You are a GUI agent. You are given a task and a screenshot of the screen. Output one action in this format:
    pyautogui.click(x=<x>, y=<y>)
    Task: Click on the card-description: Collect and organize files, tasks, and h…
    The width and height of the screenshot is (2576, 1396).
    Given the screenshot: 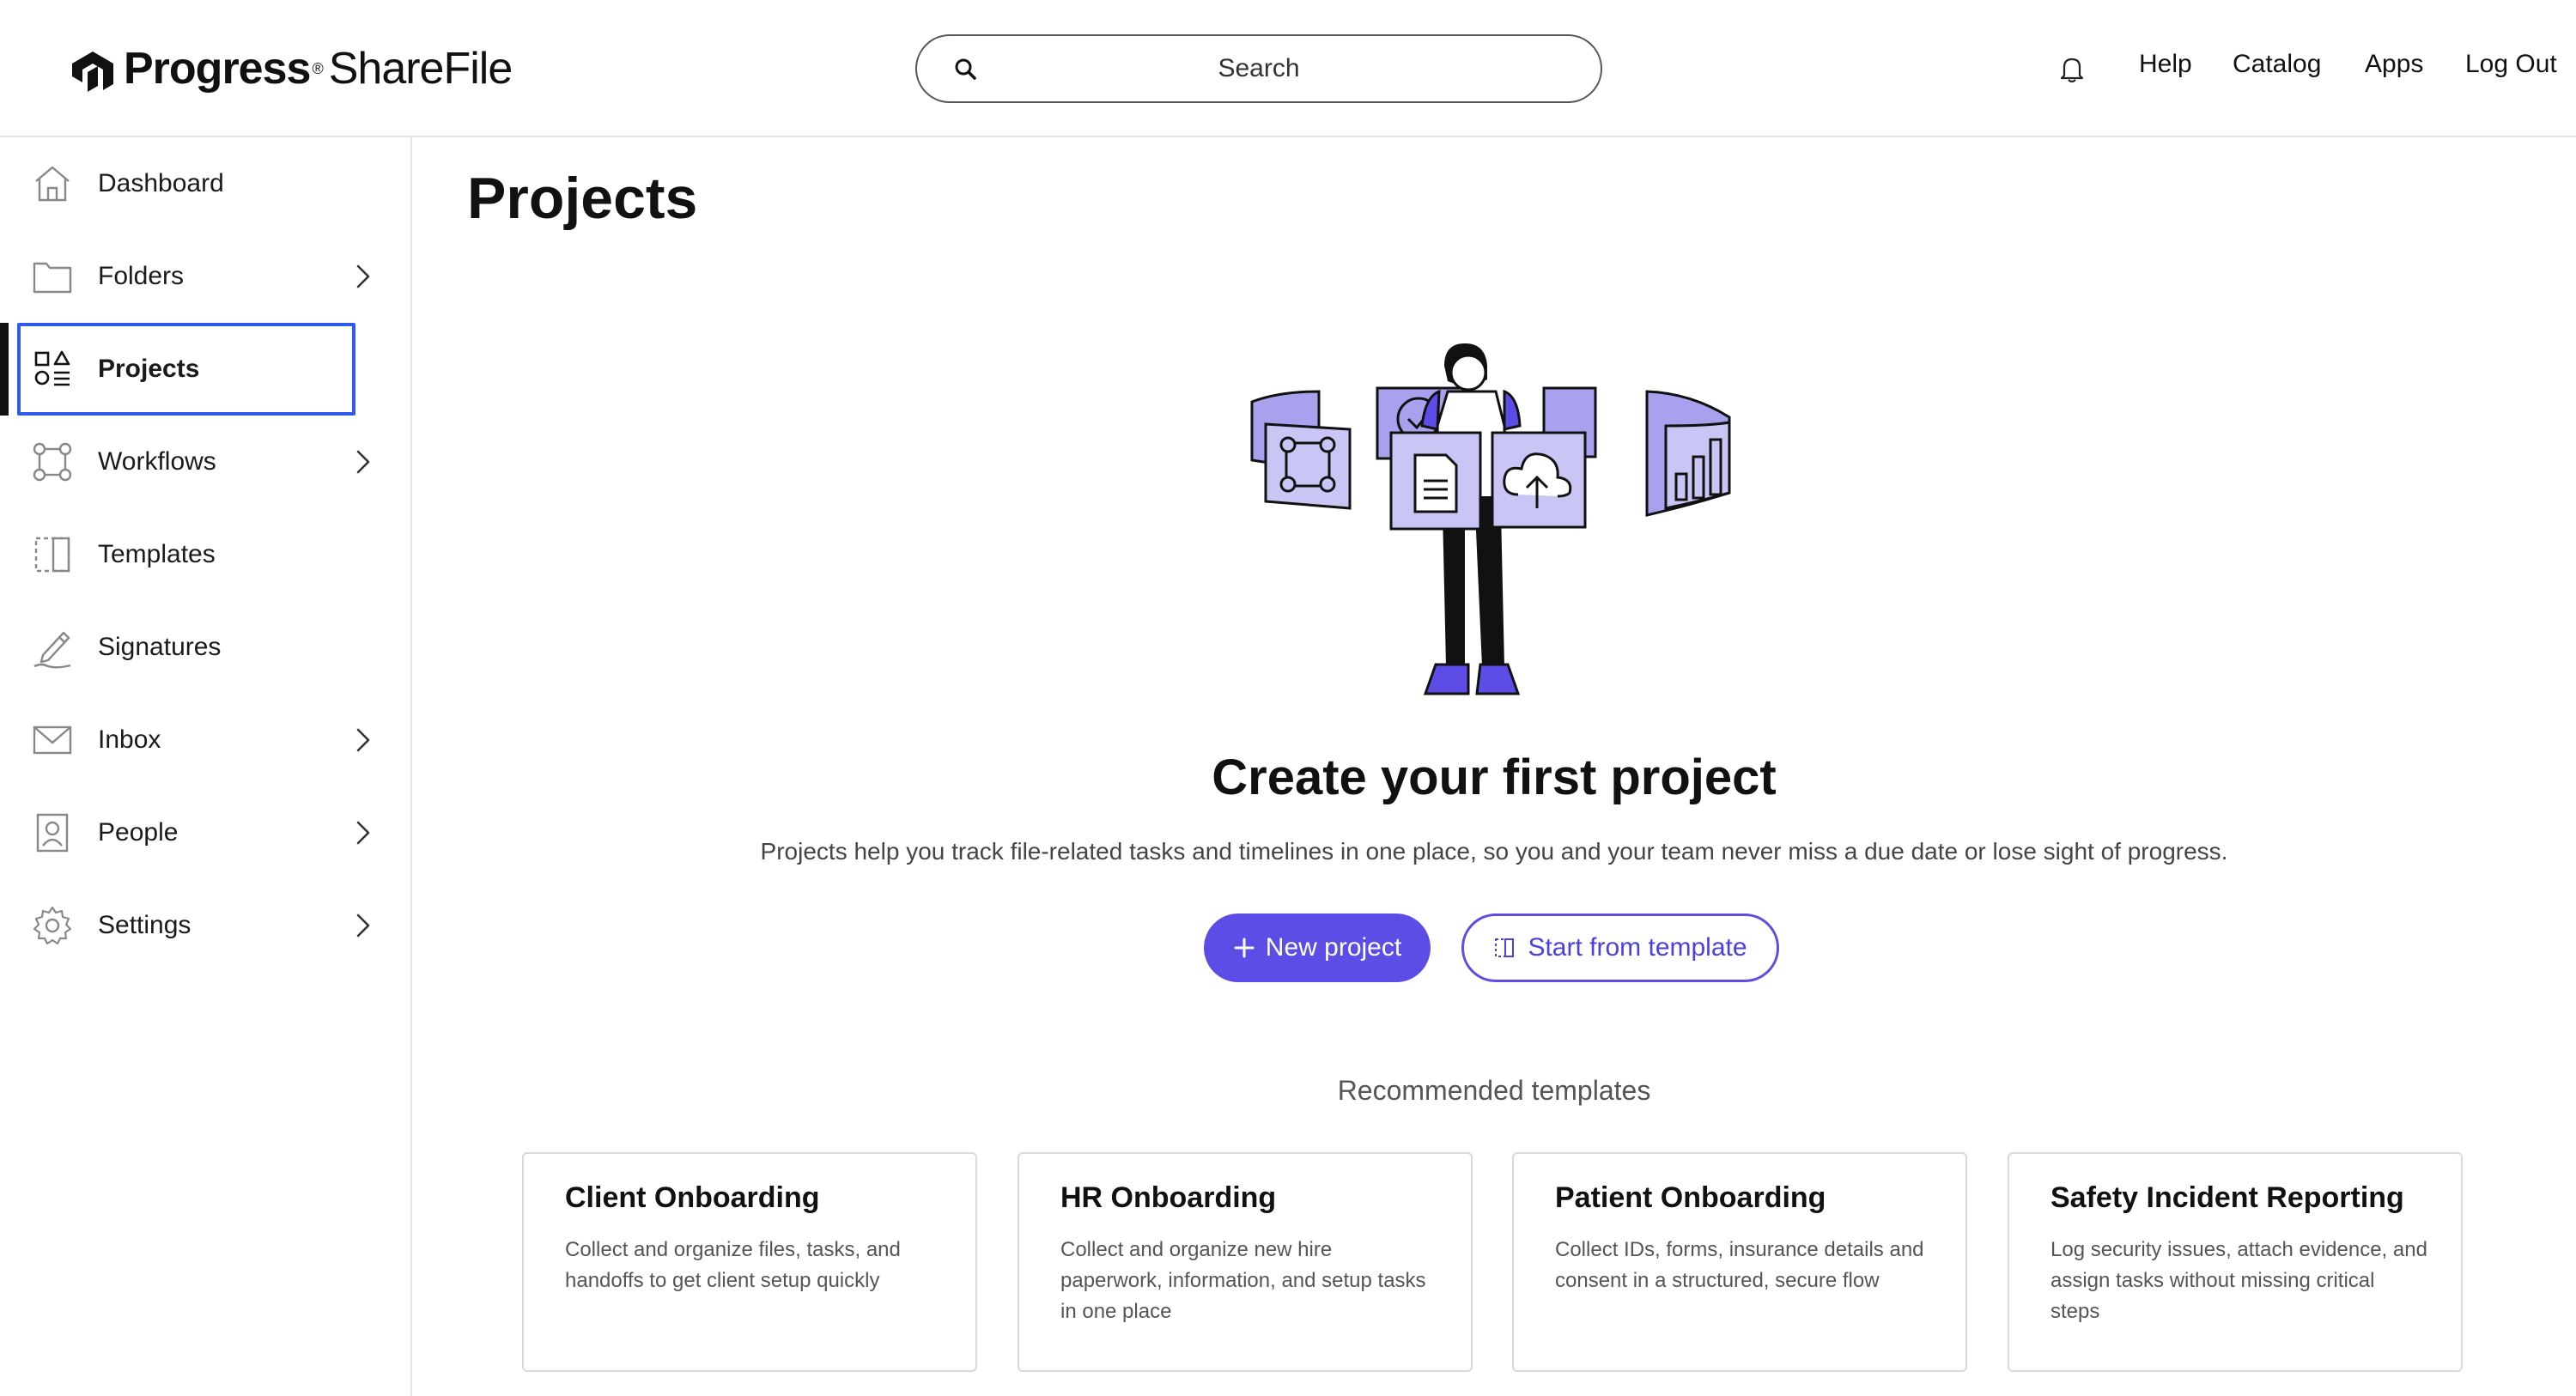 What is the action you would take?
    pyautogui.click(x=733, y=1265)
    